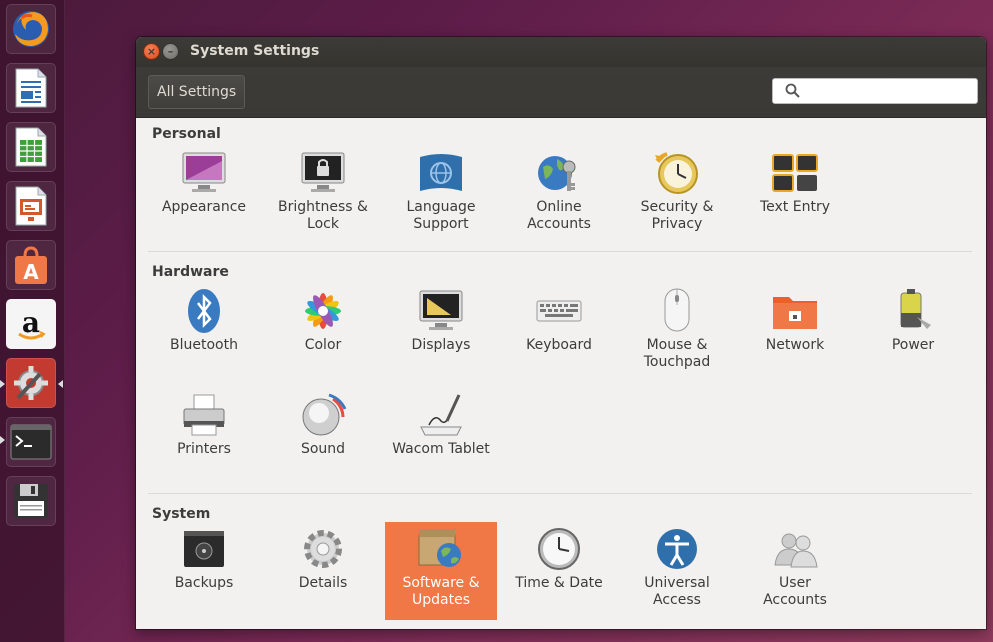 This screenshot has width=993, height=642. I want to click on svg-text: a, so click(31, 322).